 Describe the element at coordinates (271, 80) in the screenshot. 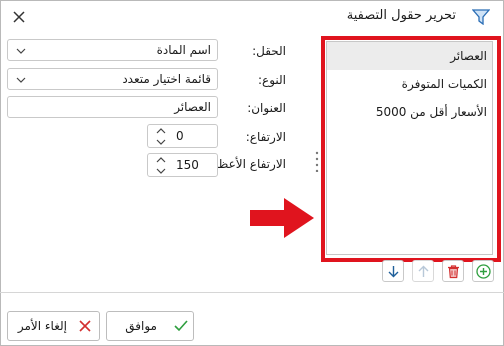

I see `type-label: النوع:` at that location.